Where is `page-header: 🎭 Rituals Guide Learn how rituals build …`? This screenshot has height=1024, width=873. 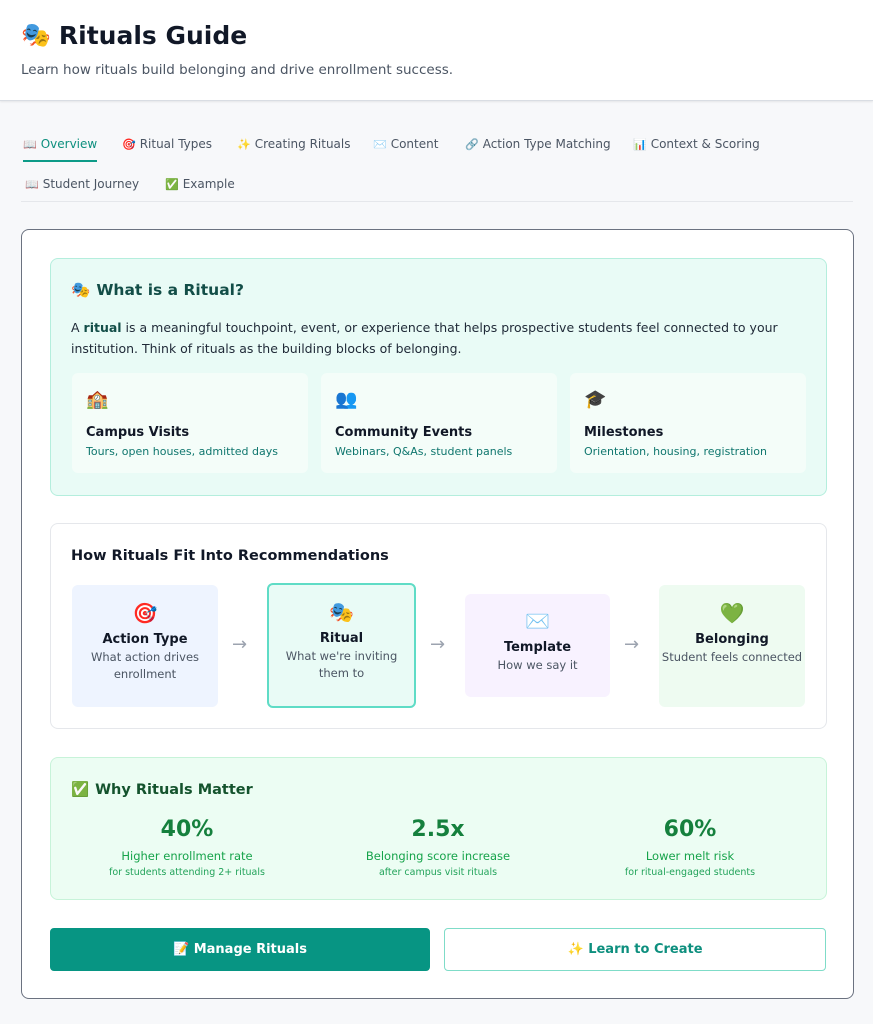 page-header: 🎭 Rituals Guide Learn how rituals build … is located at coordinates (436, 50).